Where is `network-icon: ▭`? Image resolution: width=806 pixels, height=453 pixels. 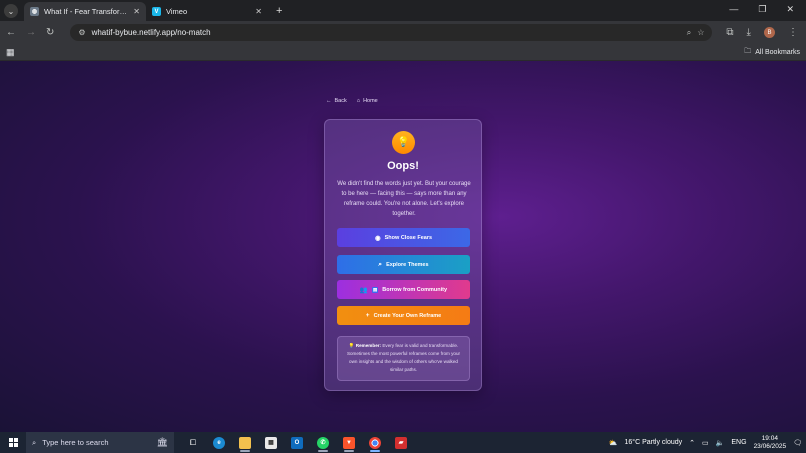 network-icon: ▭ is located at coordinates (705, 443).